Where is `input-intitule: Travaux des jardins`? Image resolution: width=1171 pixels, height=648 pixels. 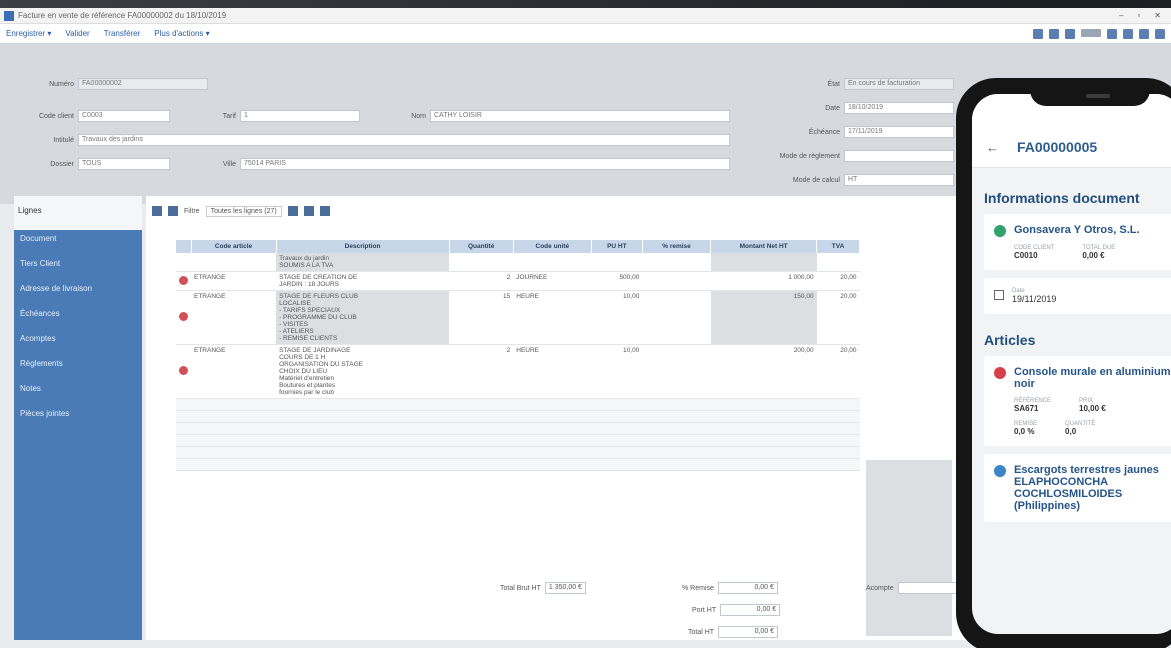 input-intitule: Travaux des jardins is located at coordinates (404, 140).